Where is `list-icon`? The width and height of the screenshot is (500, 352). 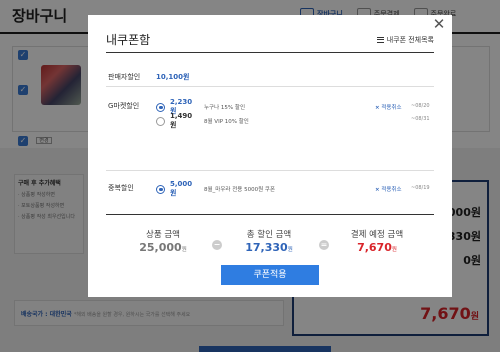 list-icon is located at coordinates (380, 40).